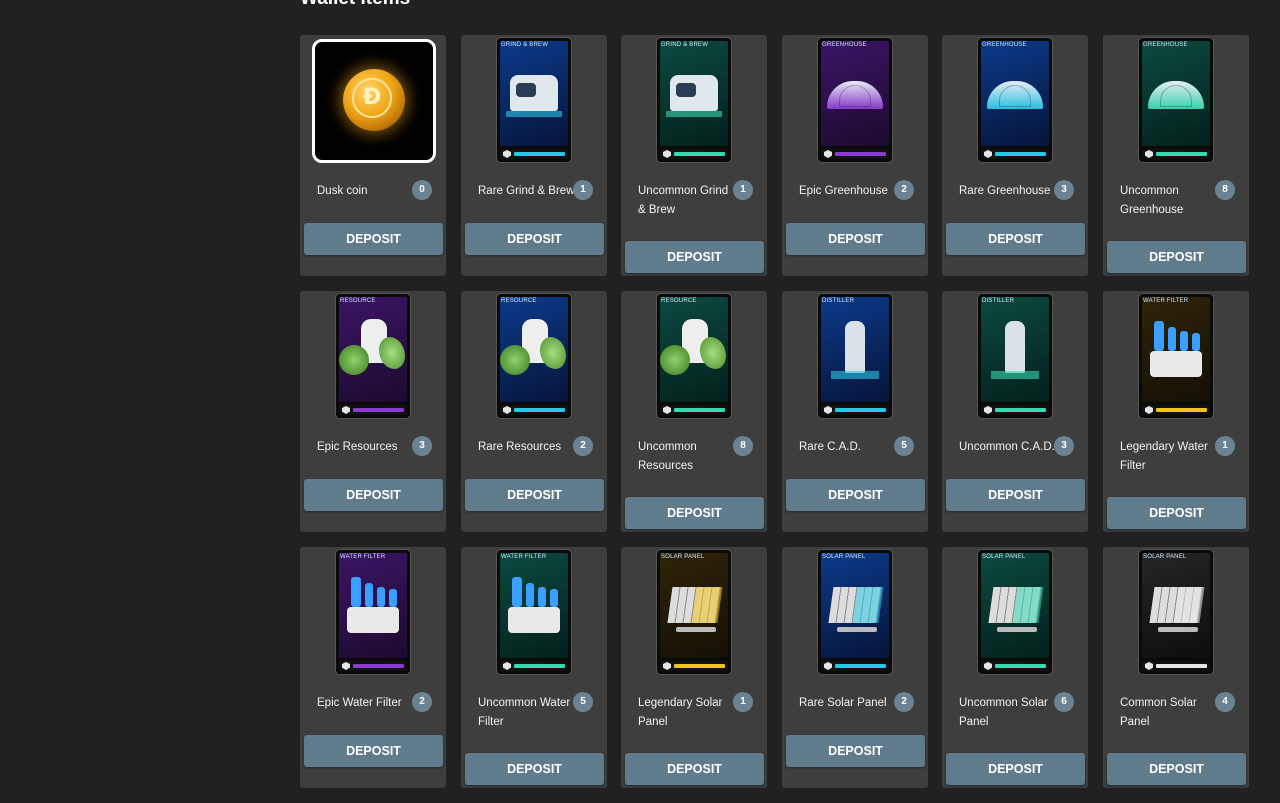  What do you see at coordinates (1064, 446) in the screenshot?
I see `quantity-badge: 3` at bounding box center [1064, 446].